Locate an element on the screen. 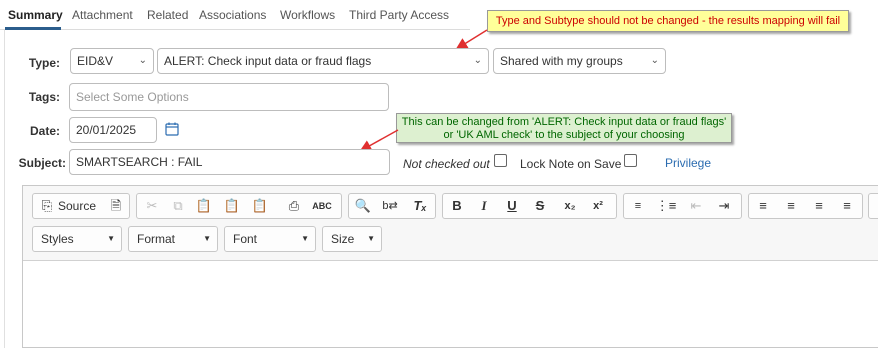 The width and height of the screenshot is (878, 348). styles-dropdown-label: Styles is located at coordinates (57, 239).